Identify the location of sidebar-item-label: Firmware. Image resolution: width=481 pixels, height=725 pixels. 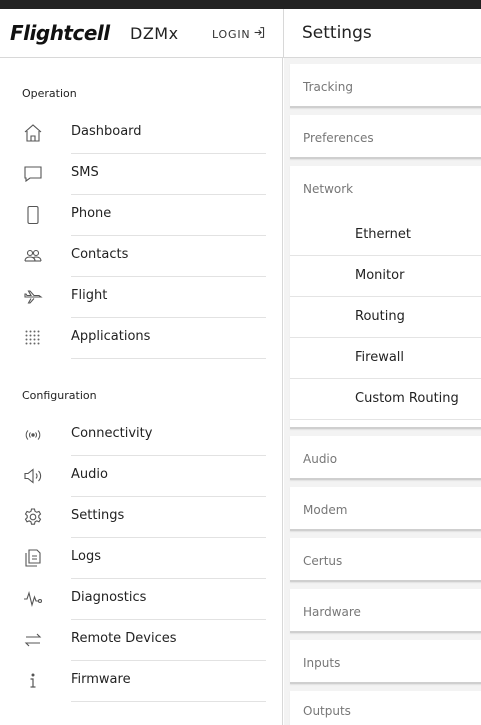
(101, 679).